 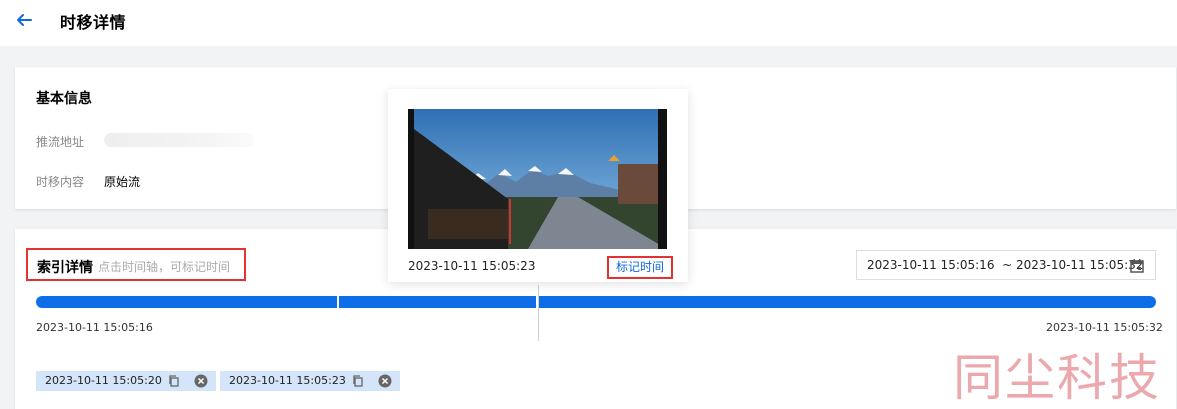 I want to click on push-url-label: 推流地址, so click(x=60, y=142).